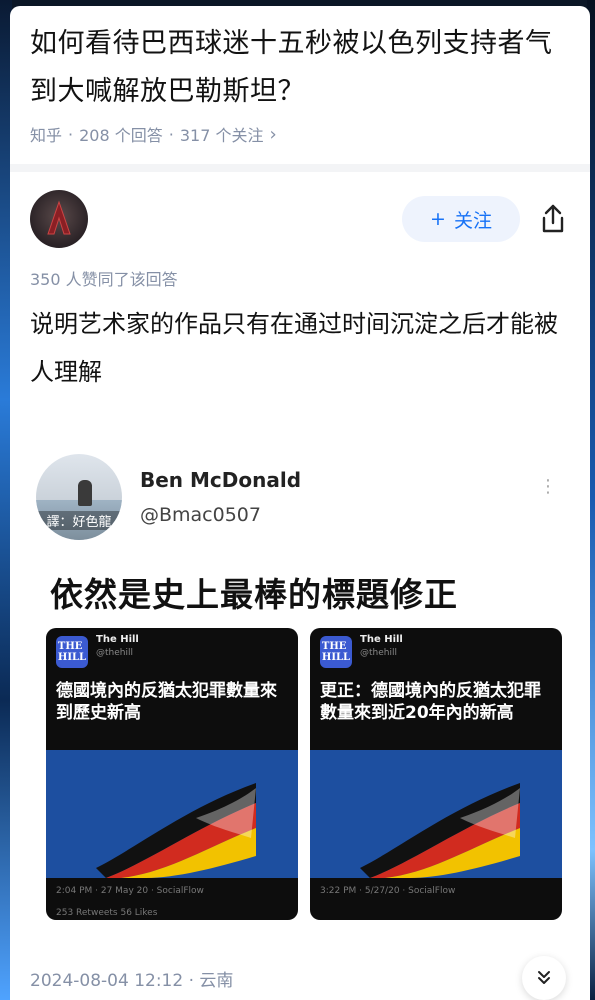 The width and height of the screenshot is (595, 1000). I want to click on assassin-emblem-icon, so click(59, 217).